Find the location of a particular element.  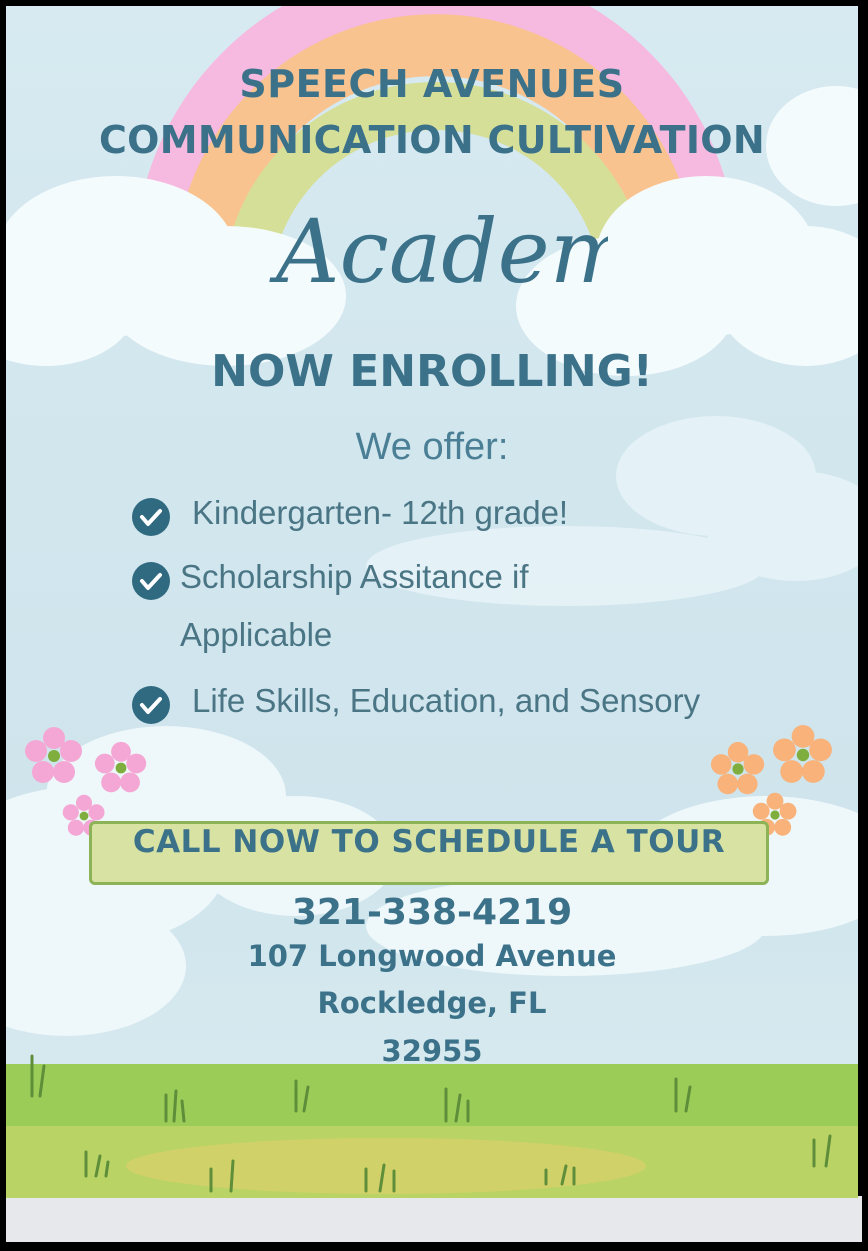

below-poster-area is located at coordinates (434, 1219).